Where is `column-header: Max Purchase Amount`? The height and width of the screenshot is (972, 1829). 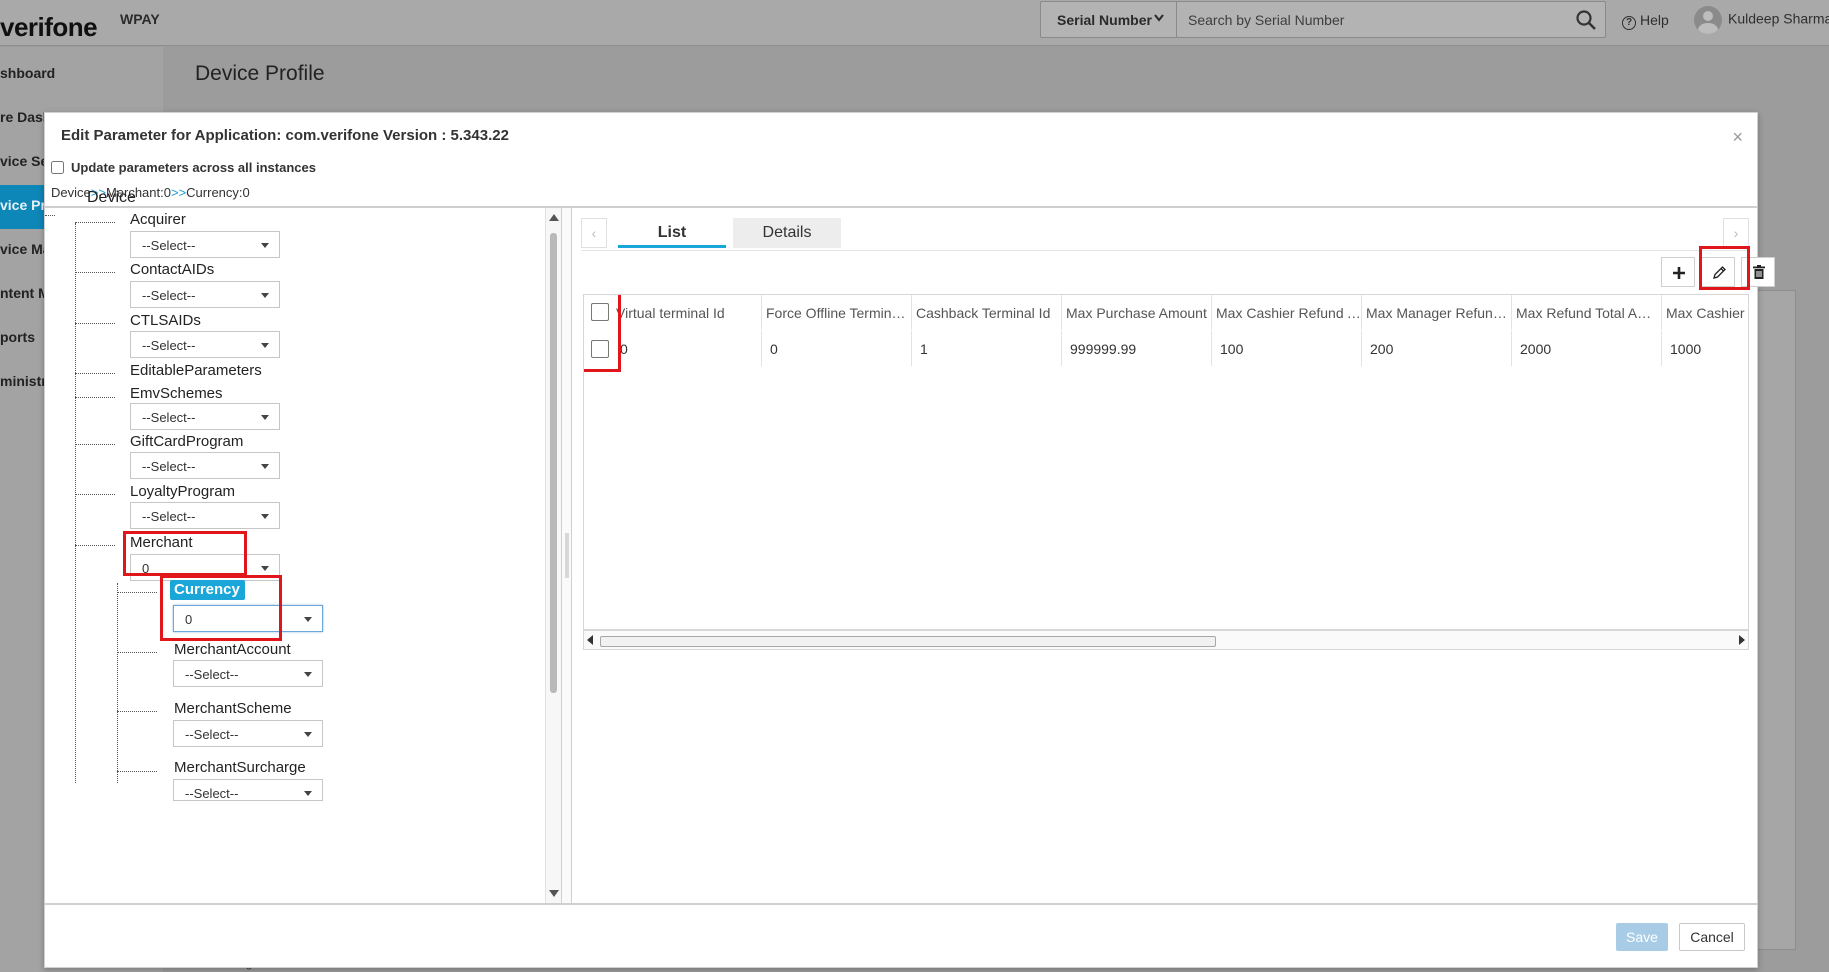 column-header: Max Purchase Amount is located at coordinates (1137, 312).